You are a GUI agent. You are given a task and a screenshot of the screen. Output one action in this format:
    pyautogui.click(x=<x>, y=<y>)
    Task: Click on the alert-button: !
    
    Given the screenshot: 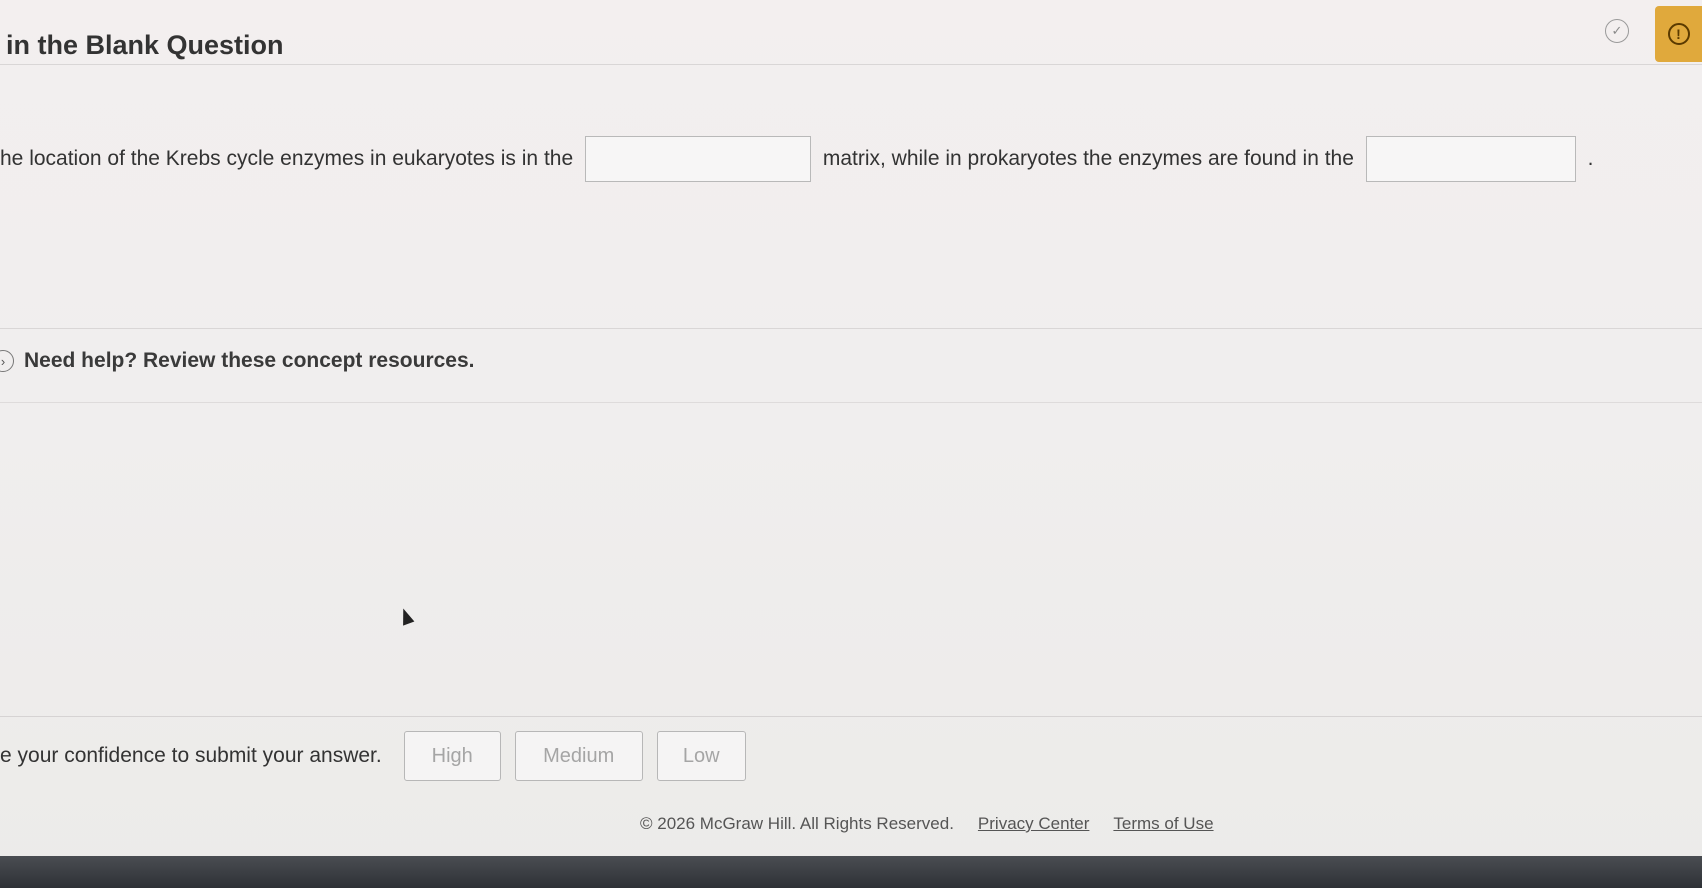 What is the action you would take?
    pyautogui.click(x=1678, y=34)
    